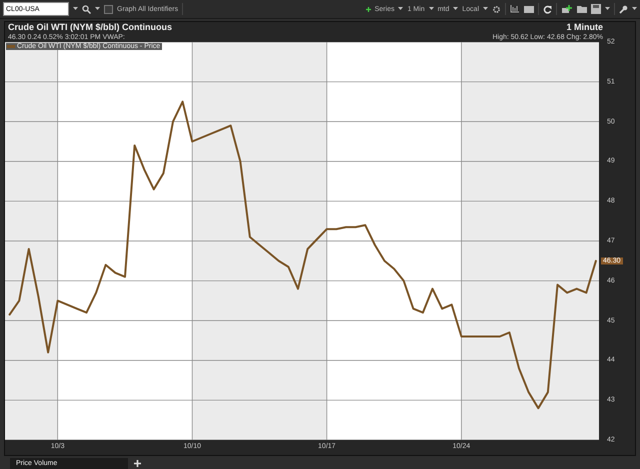 This screenshot has height=469, width=640. Describe the element at coordinates (90, 27) in the screenshot. I see `chart-title: Crude Oil WTI (NYM $/bbl) Continuous` at that location.